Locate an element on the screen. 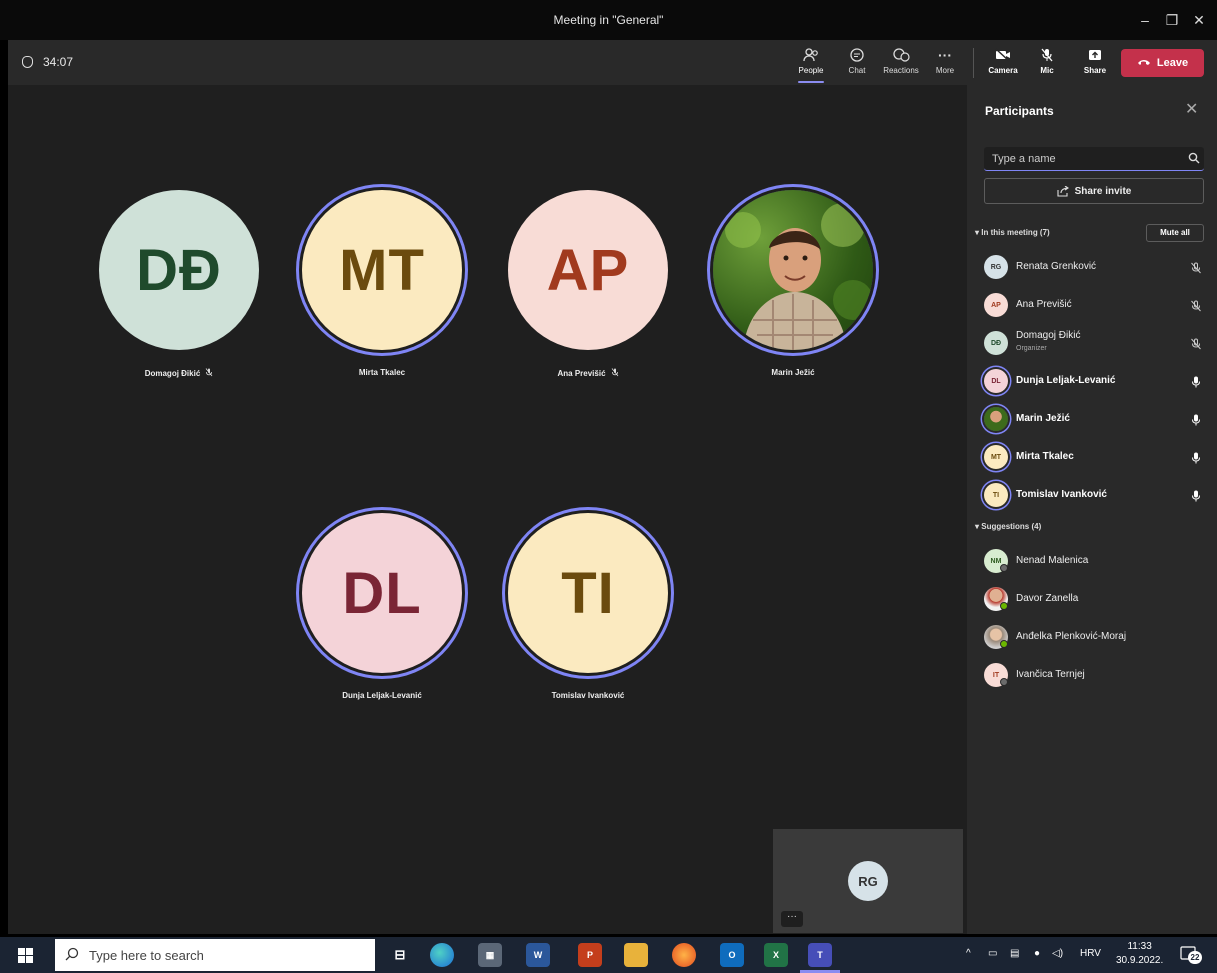 This screenshot has height=973, width=1217. participant-row: TI Tomislav Ivanković is located at coordinates (1092, 495).